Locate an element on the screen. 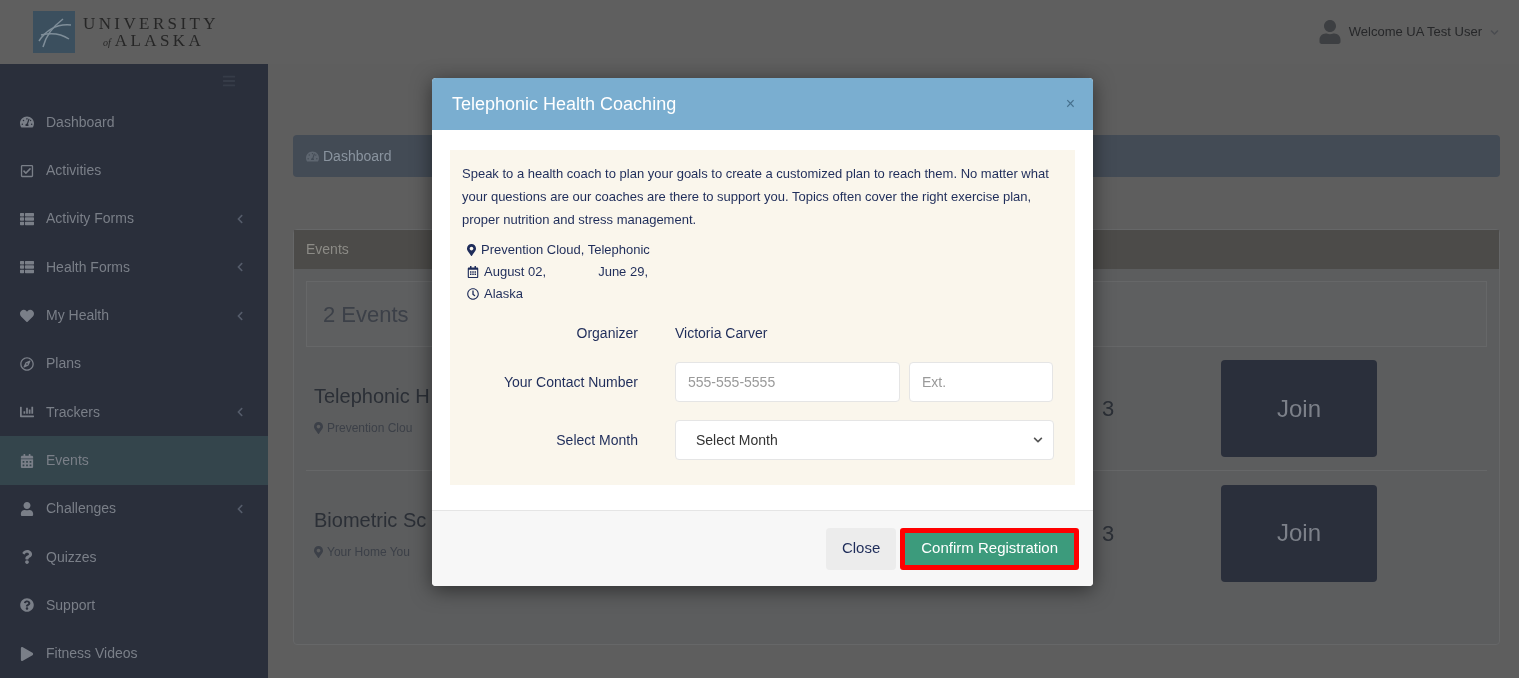  sidebar-item: Trackers is located at coordinates (134, 412).